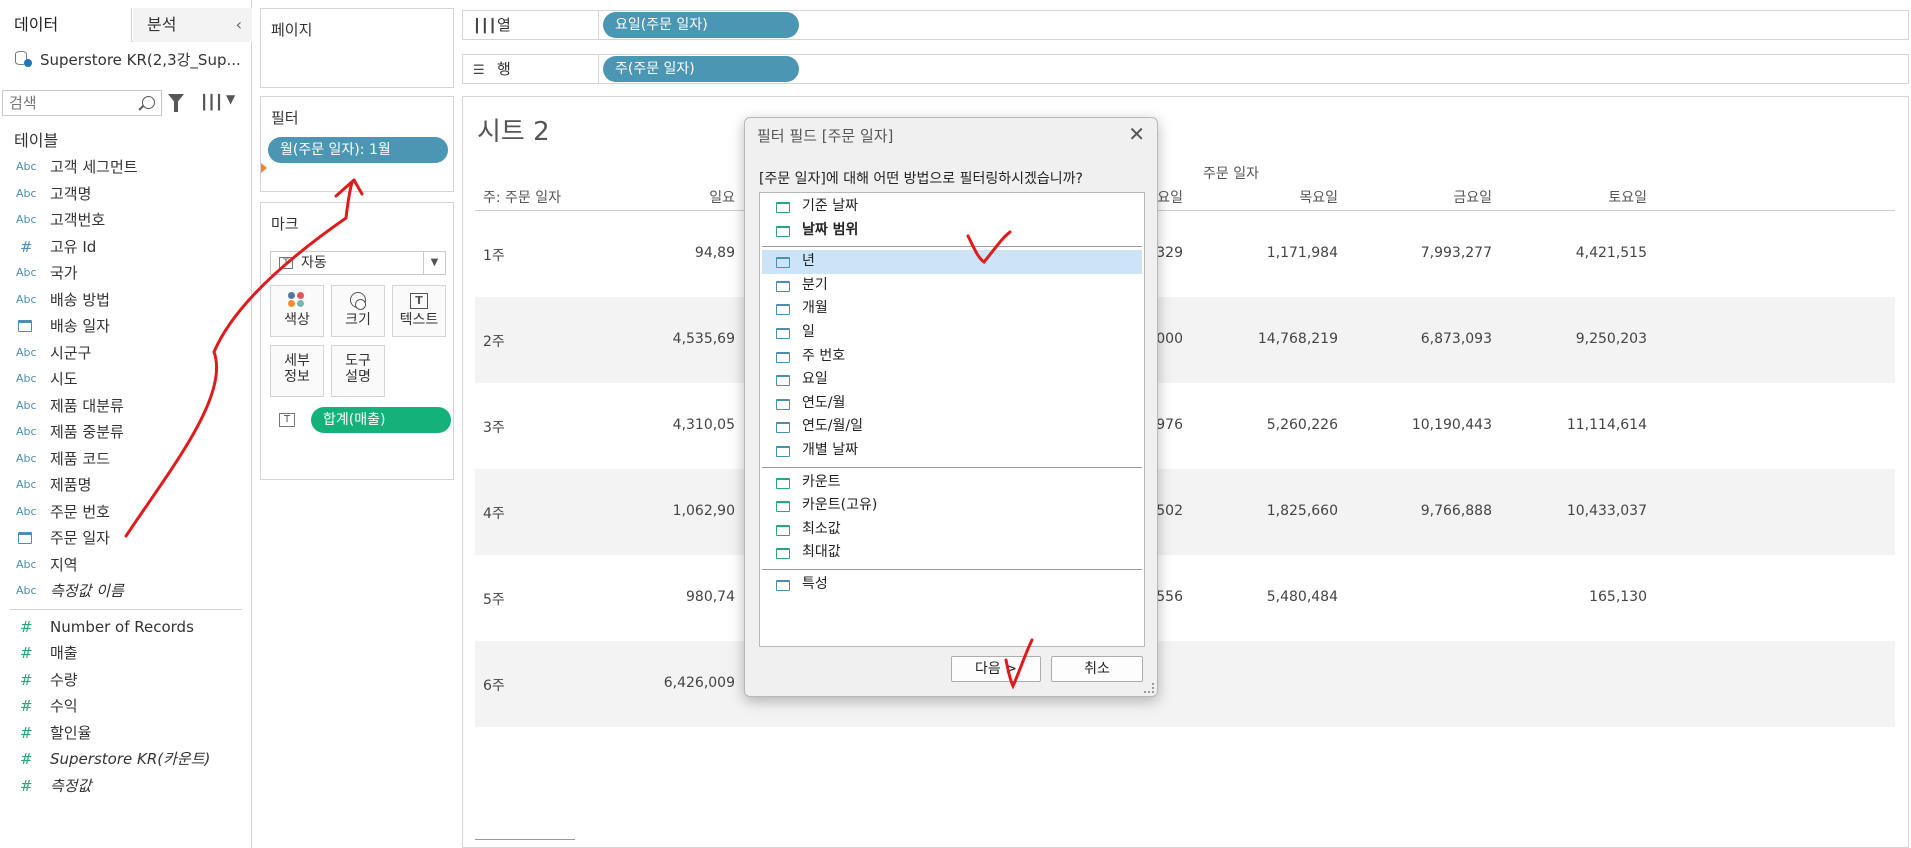  What do you see at coordinates (952, 333) in the screenshot?
I see `filter-option: 일` at bounding box center [952, 333].